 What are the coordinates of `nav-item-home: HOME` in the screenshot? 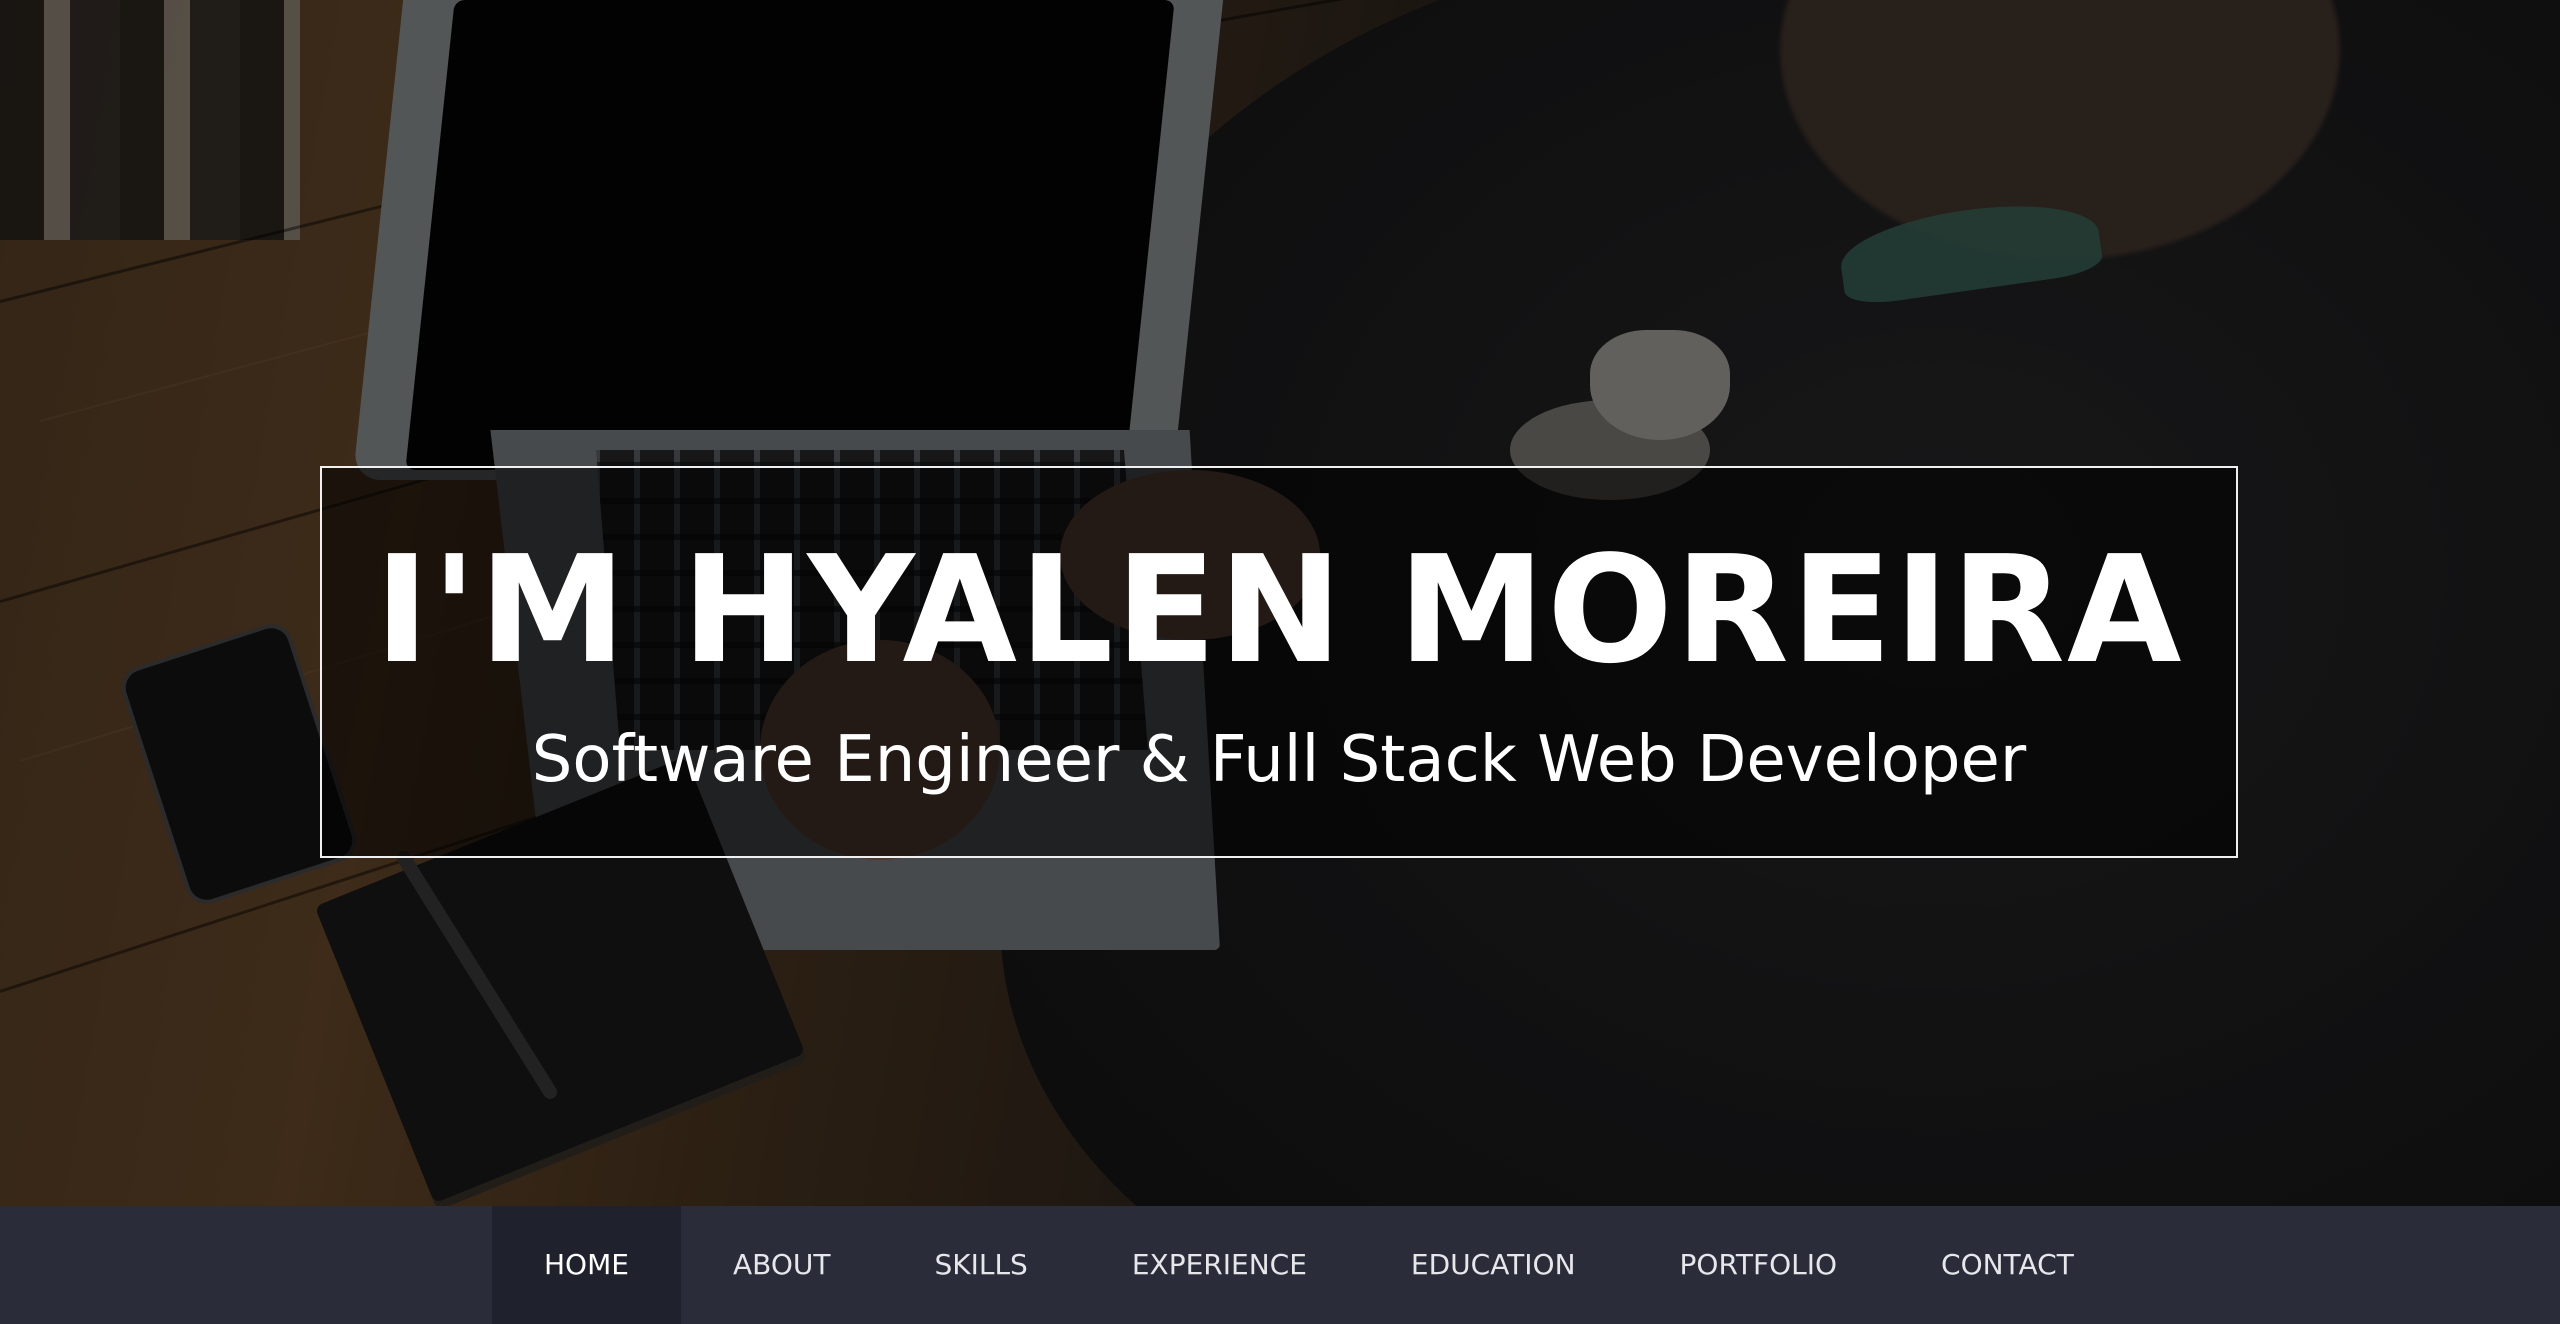 It's located at (586, 1265).